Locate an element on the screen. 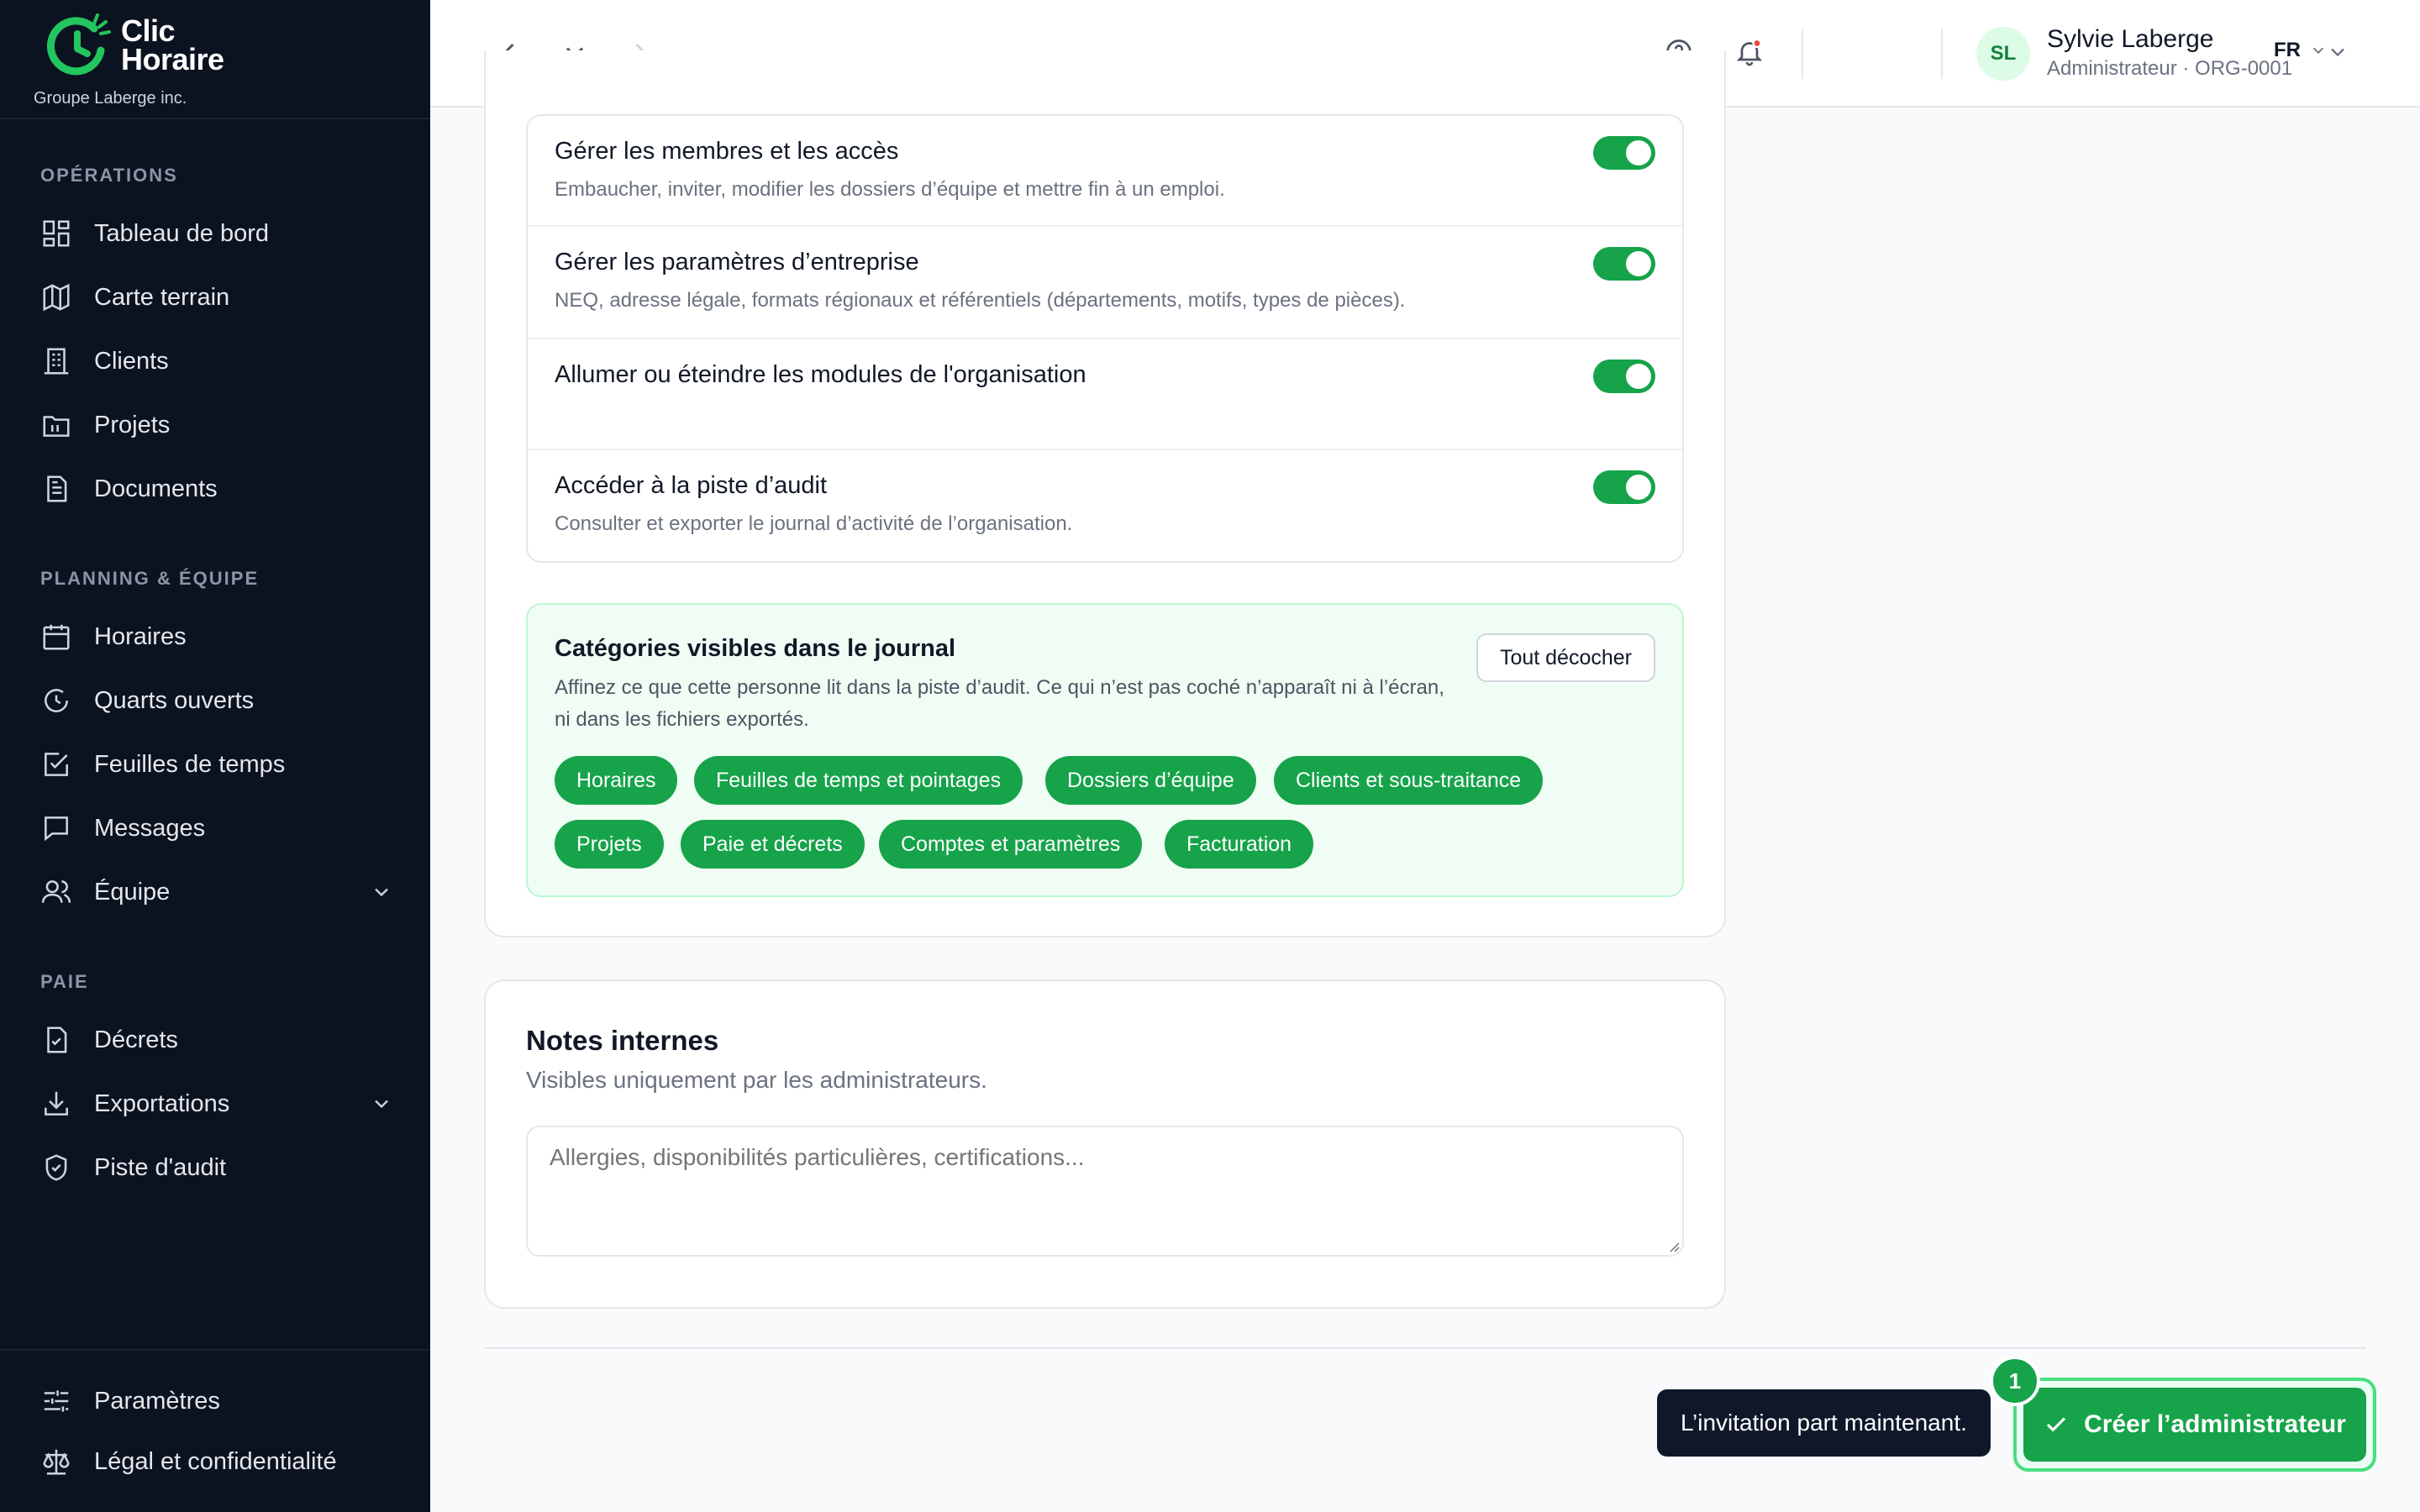 This screenshot has width=2420, height=1512. sidebar-divider is located at coordinates (215, 1350).